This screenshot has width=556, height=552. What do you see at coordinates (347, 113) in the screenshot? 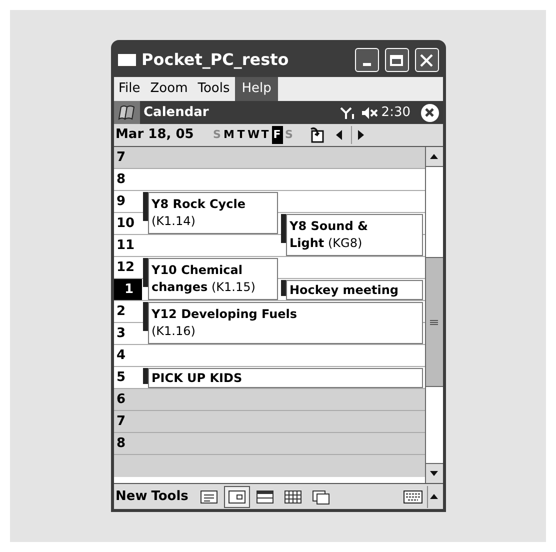
I see `signal-icon` at bounding box center [347, 113].